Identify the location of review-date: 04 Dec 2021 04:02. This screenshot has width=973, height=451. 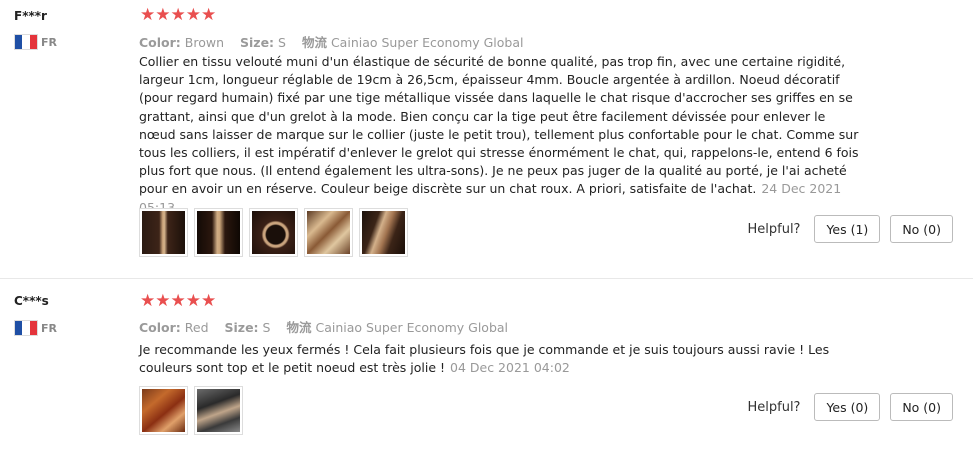
(510, 368).